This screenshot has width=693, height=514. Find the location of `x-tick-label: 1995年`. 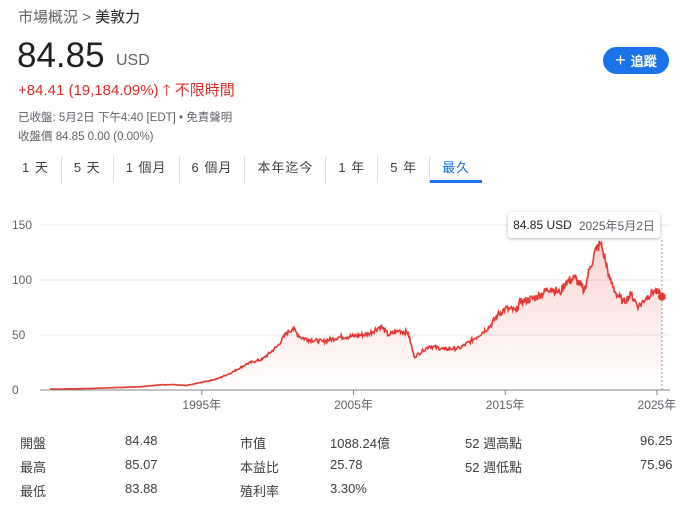

x-tick-label: 1995年 is located at coordinates (201, 405).